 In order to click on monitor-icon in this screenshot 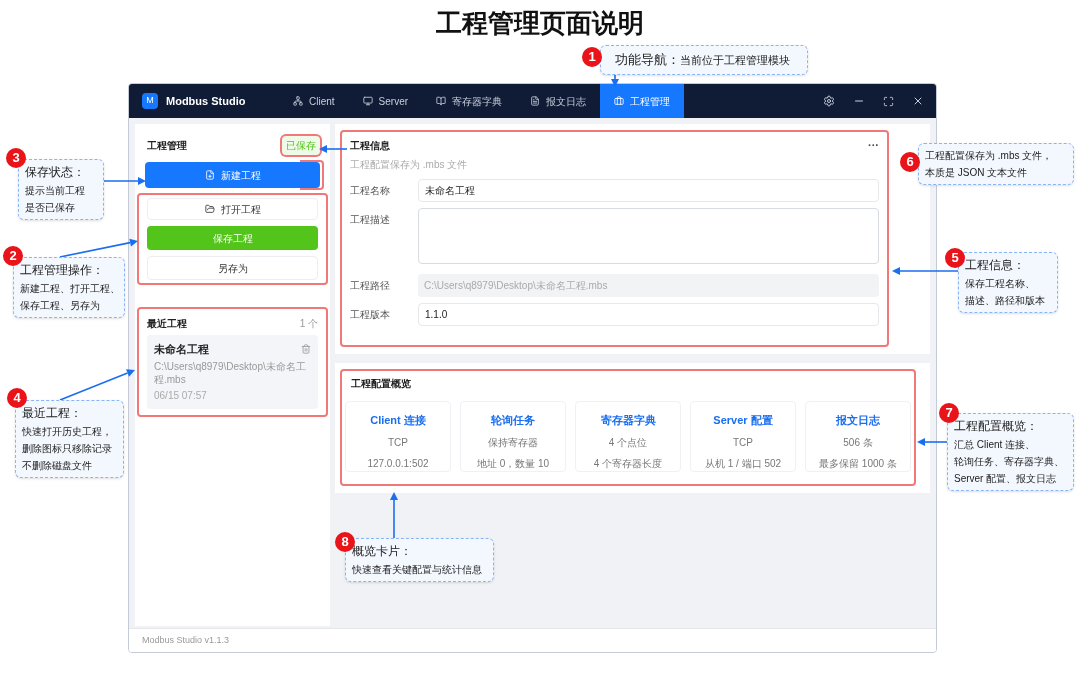, I will do `click(367, 101)`.